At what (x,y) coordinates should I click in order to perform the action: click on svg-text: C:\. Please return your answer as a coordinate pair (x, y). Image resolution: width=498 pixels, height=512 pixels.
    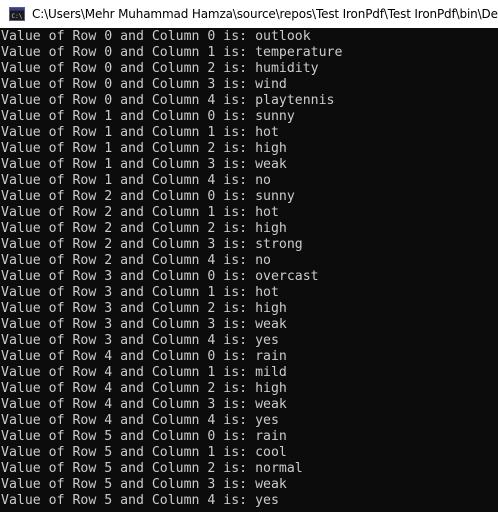
    Looking at the image, I should click on (17, 16).